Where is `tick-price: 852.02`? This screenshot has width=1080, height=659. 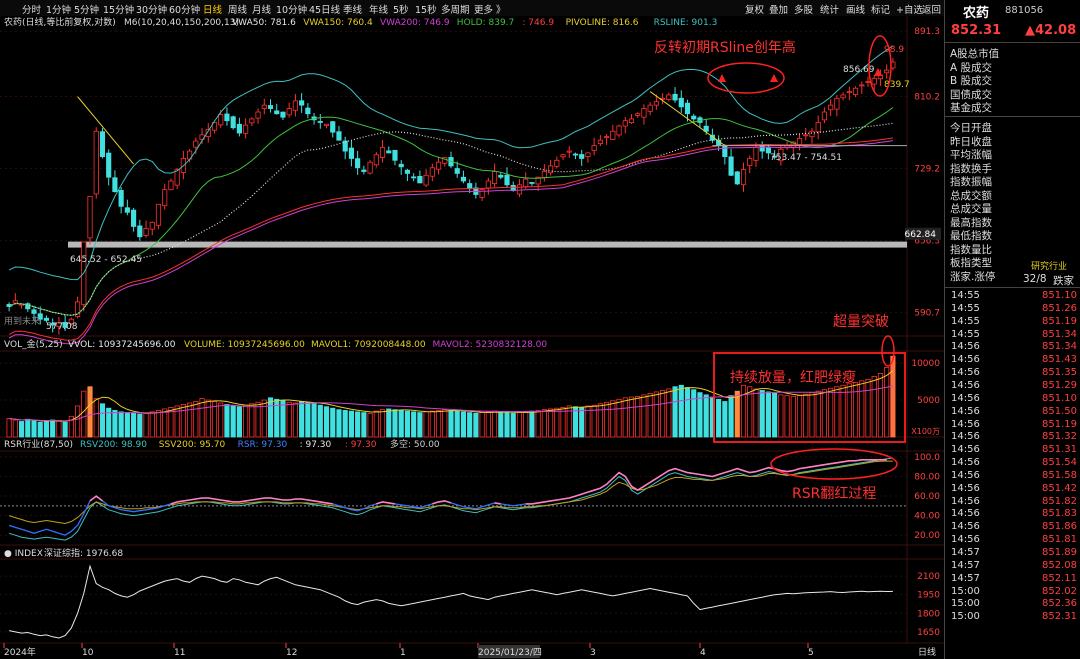
tick-price: 852.02 is located at coordinates (1059, 591).